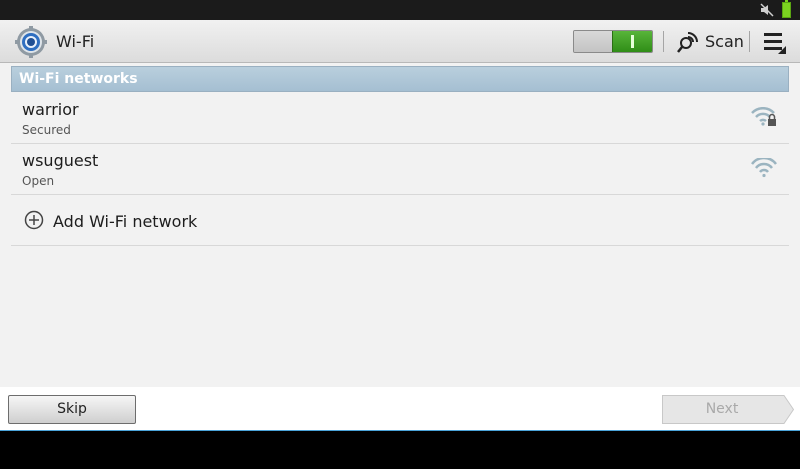 The image size is (800, 469). I want to click on section-header: Wi-Fi networks, so click(400, 79).